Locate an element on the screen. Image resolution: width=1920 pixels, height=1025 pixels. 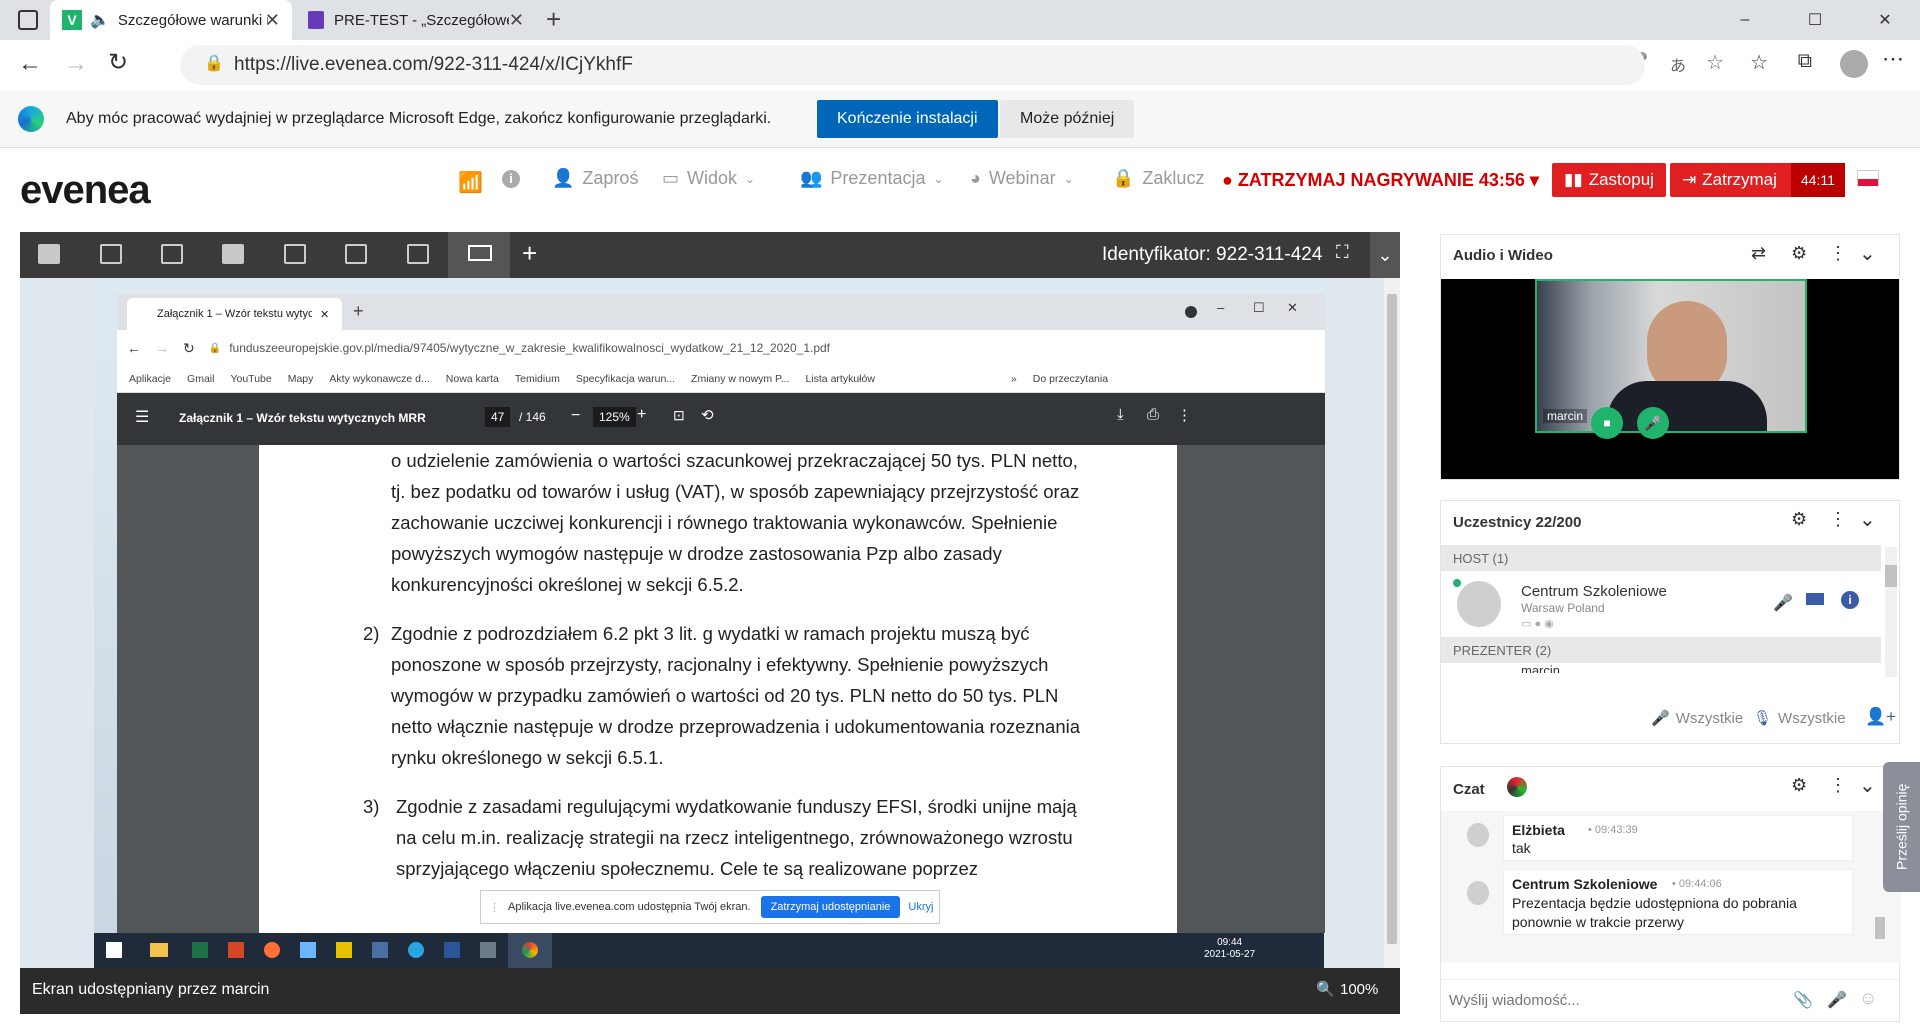
profile-avatar is located at coordinates (1854, 64).